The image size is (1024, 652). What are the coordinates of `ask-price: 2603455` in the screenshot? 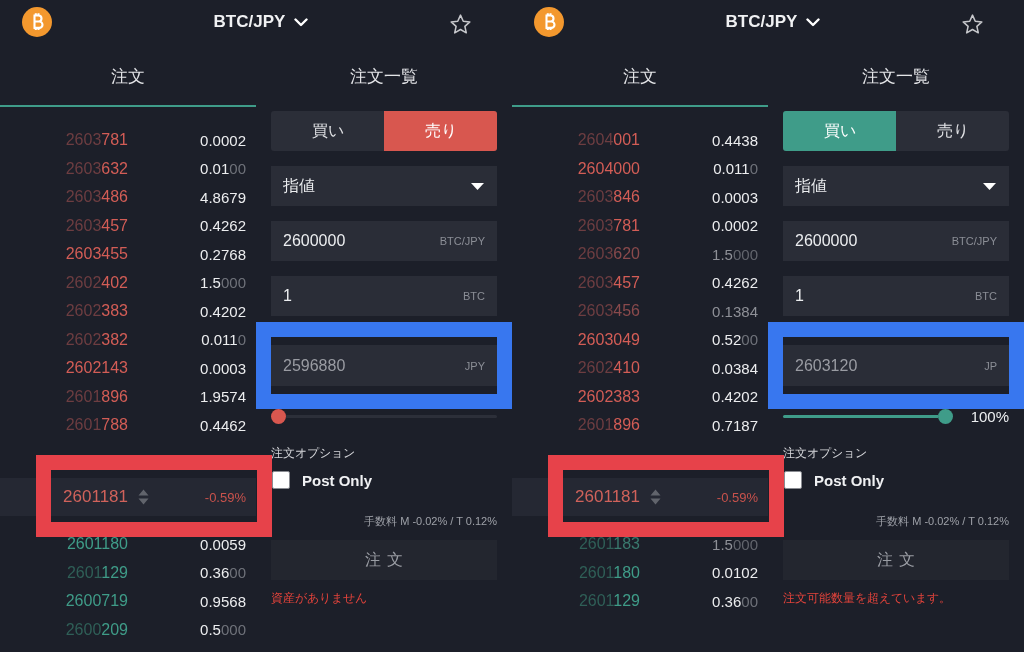 It's located at (96, 254).